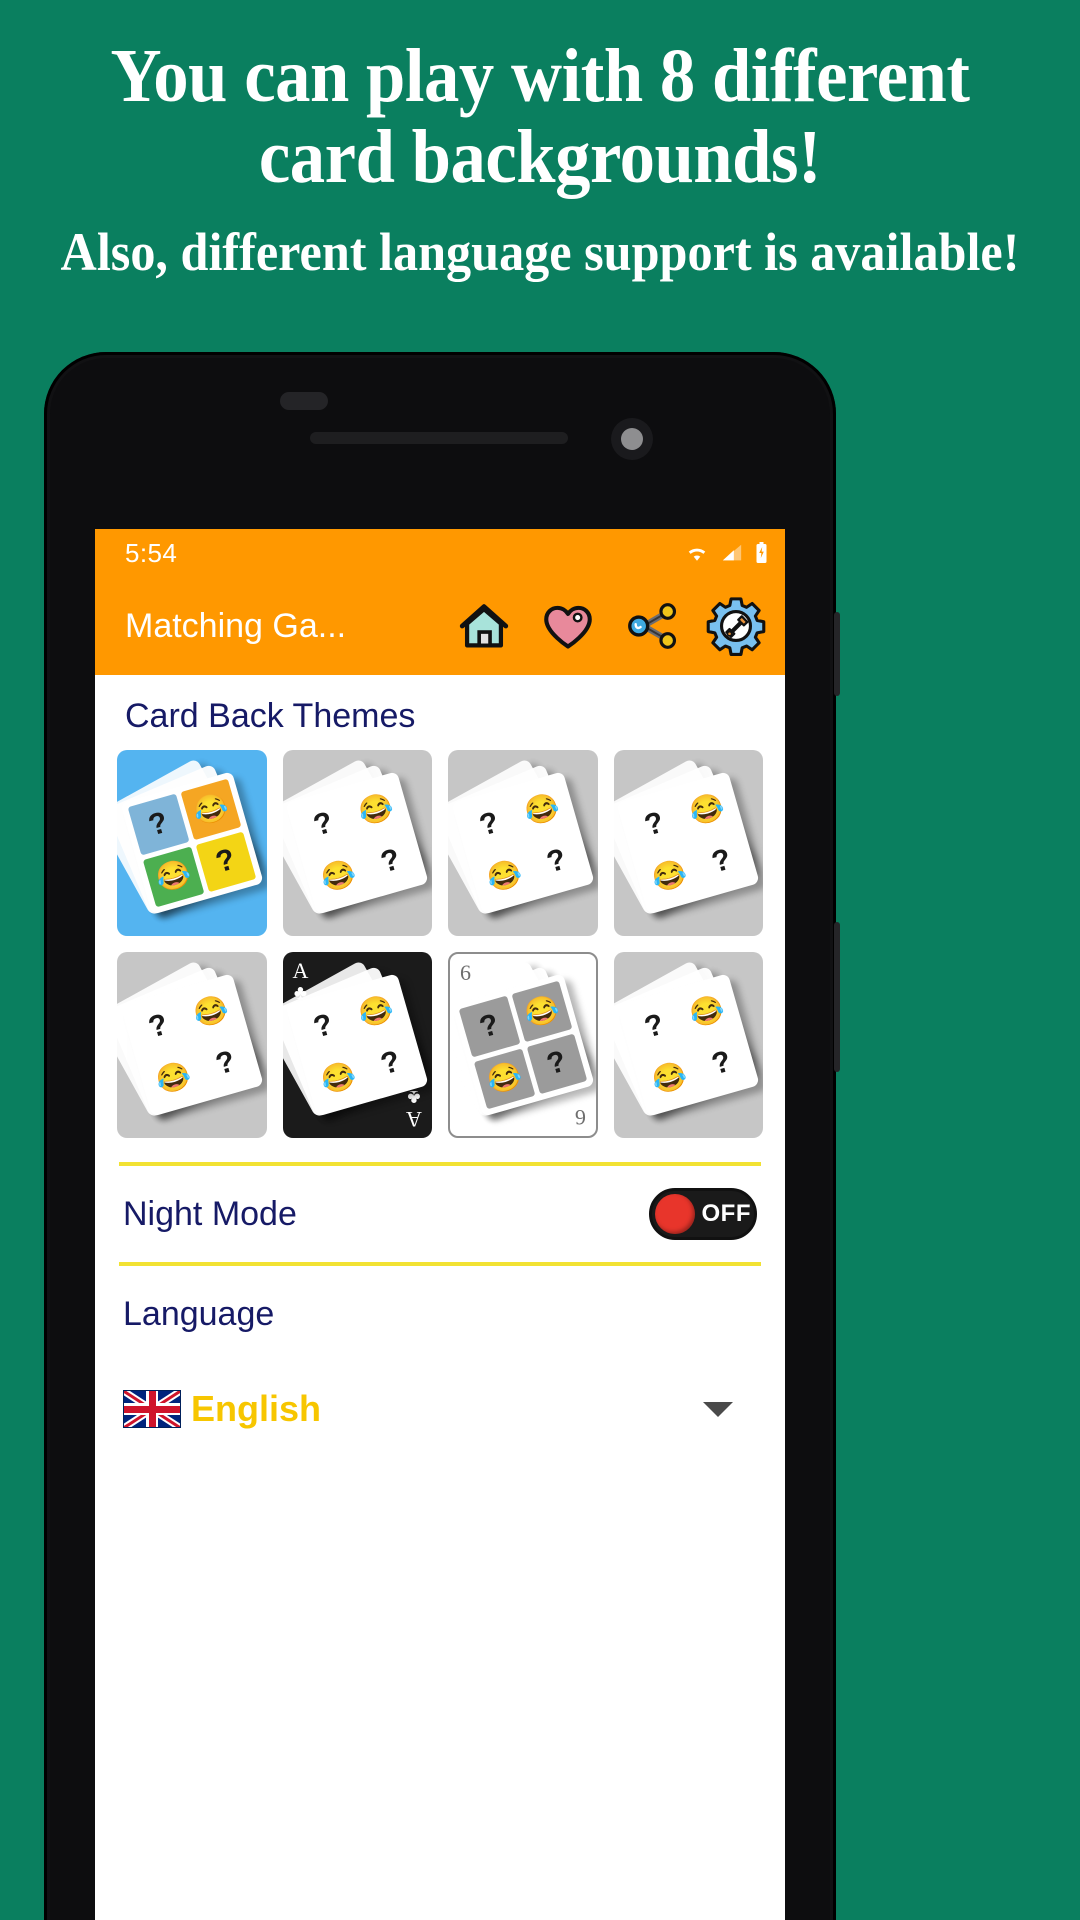 The height and width of the screenshot is (1920, 1080). Describe the element at coordinates (440, 1214) in the screenshot. I see `night-mode-row: Night Mode OFF` at that location.